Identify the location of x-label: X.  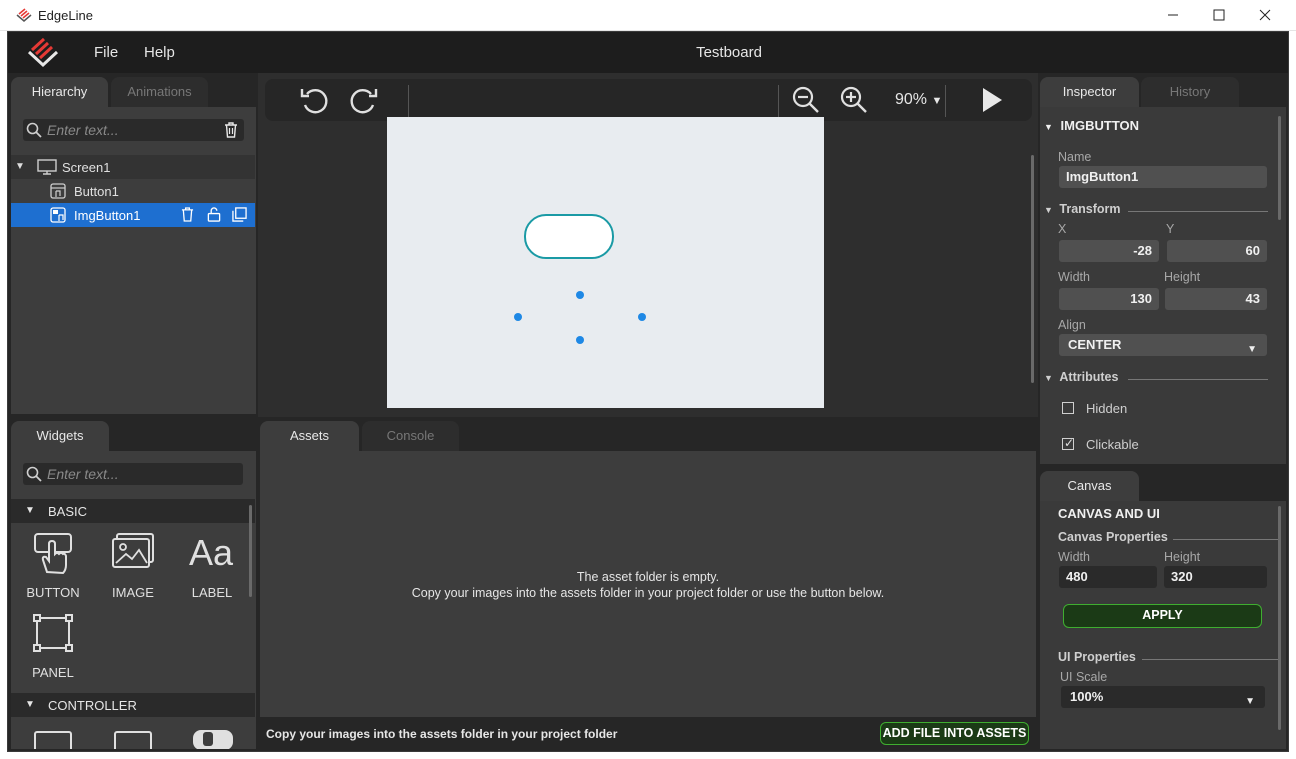
(1062, 229).